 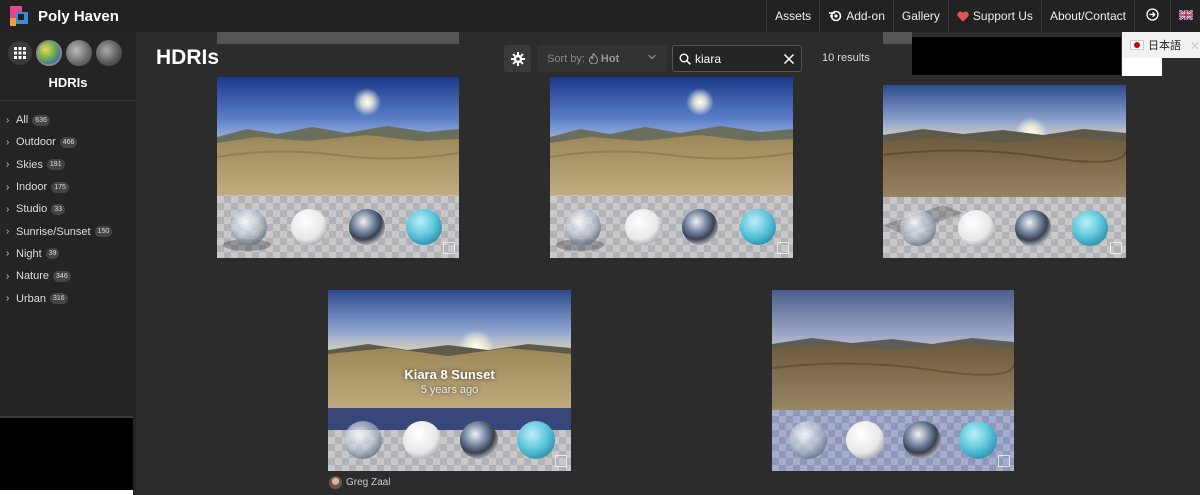 I want to click on login-icon, so click(x=1152, y=16).